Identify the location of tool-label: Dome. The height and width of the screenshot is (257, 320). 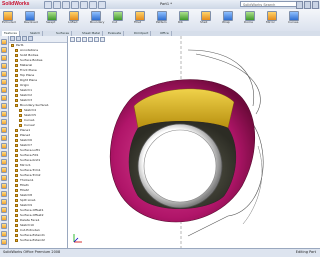
(248, 22).